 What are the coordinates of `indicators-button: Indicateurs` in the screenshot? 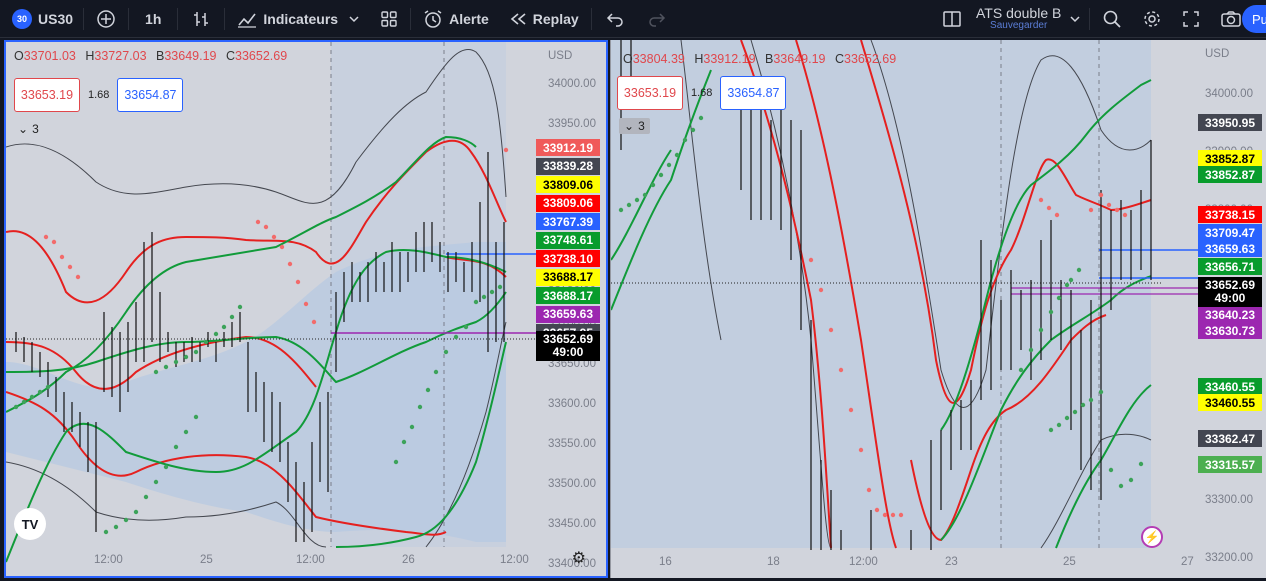 It's located at (298, 19).